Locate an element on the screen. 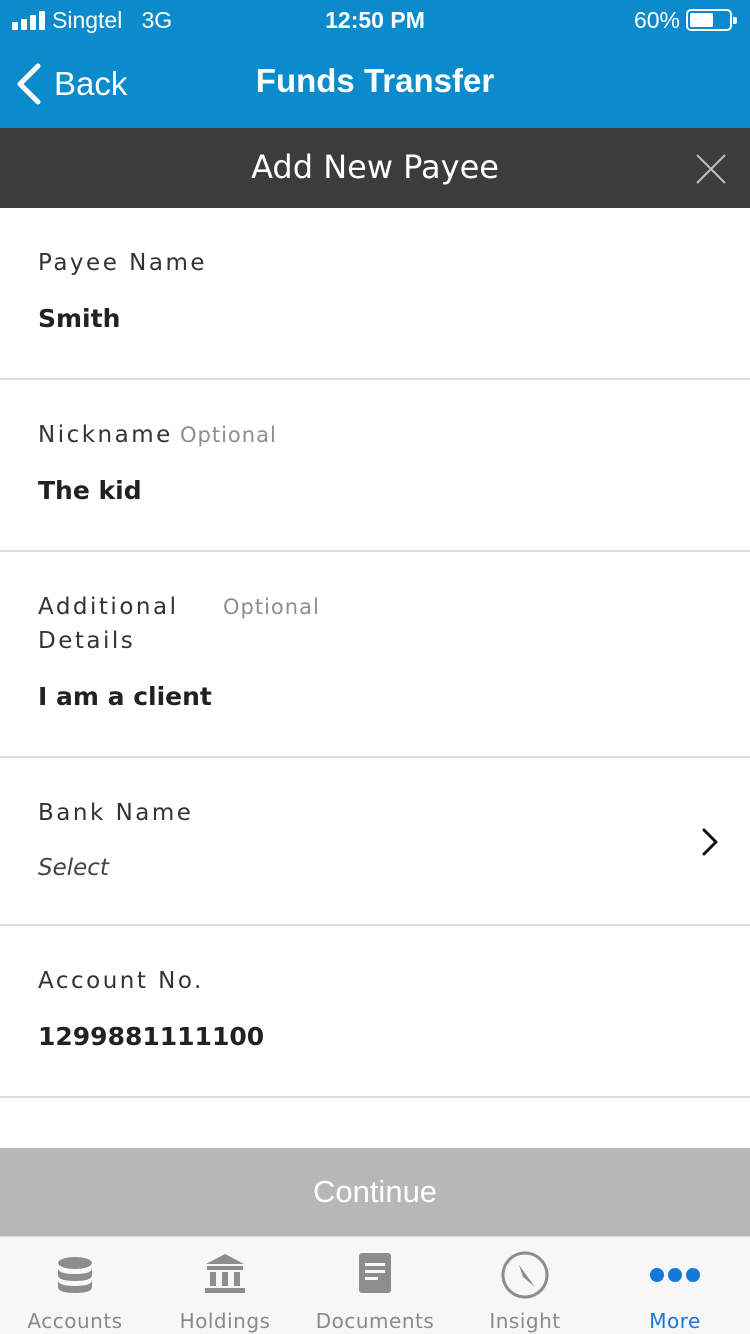 This screenshot has width=750, height=1334. tab-insight: Insight is located at coordinates (525, 1285).